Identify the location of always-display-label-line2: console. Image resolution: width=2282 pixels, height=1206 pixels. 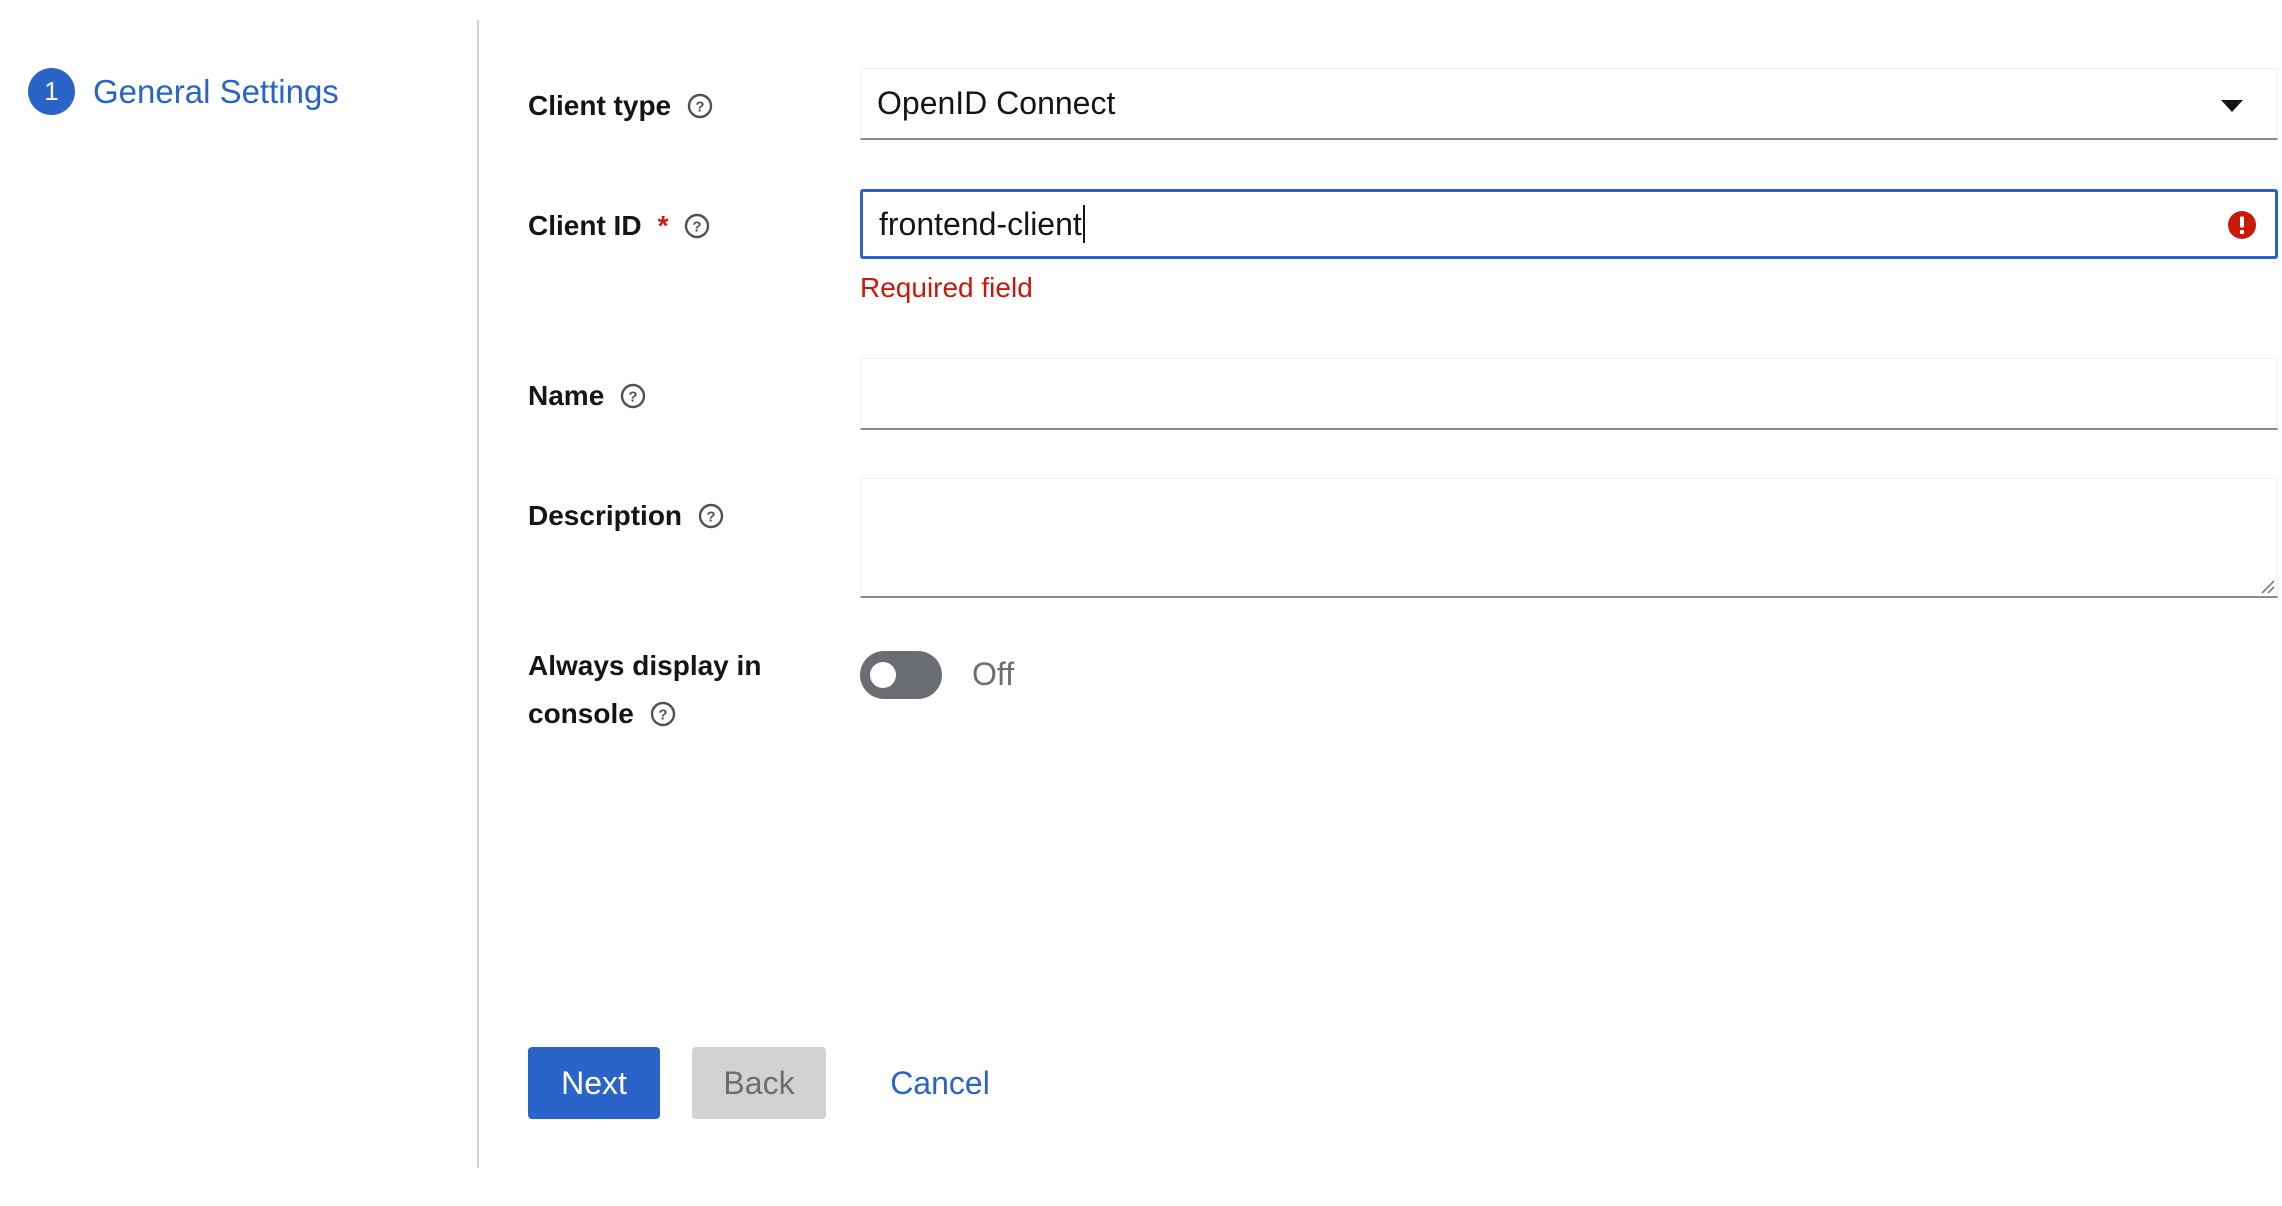
(581, 713).